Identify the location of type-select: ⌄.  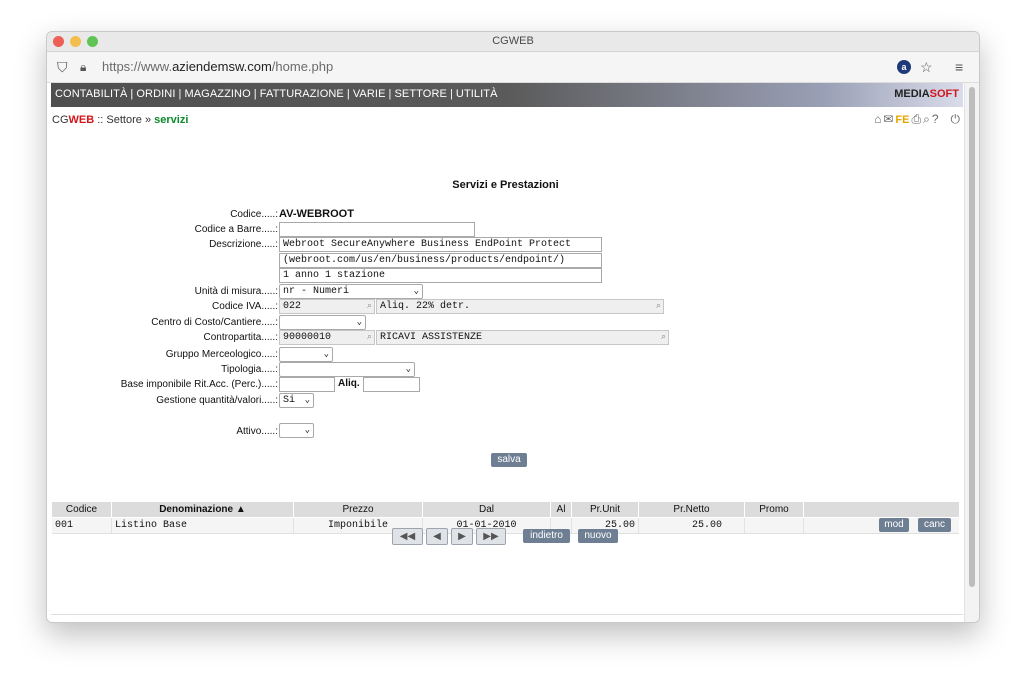
(347, 369).